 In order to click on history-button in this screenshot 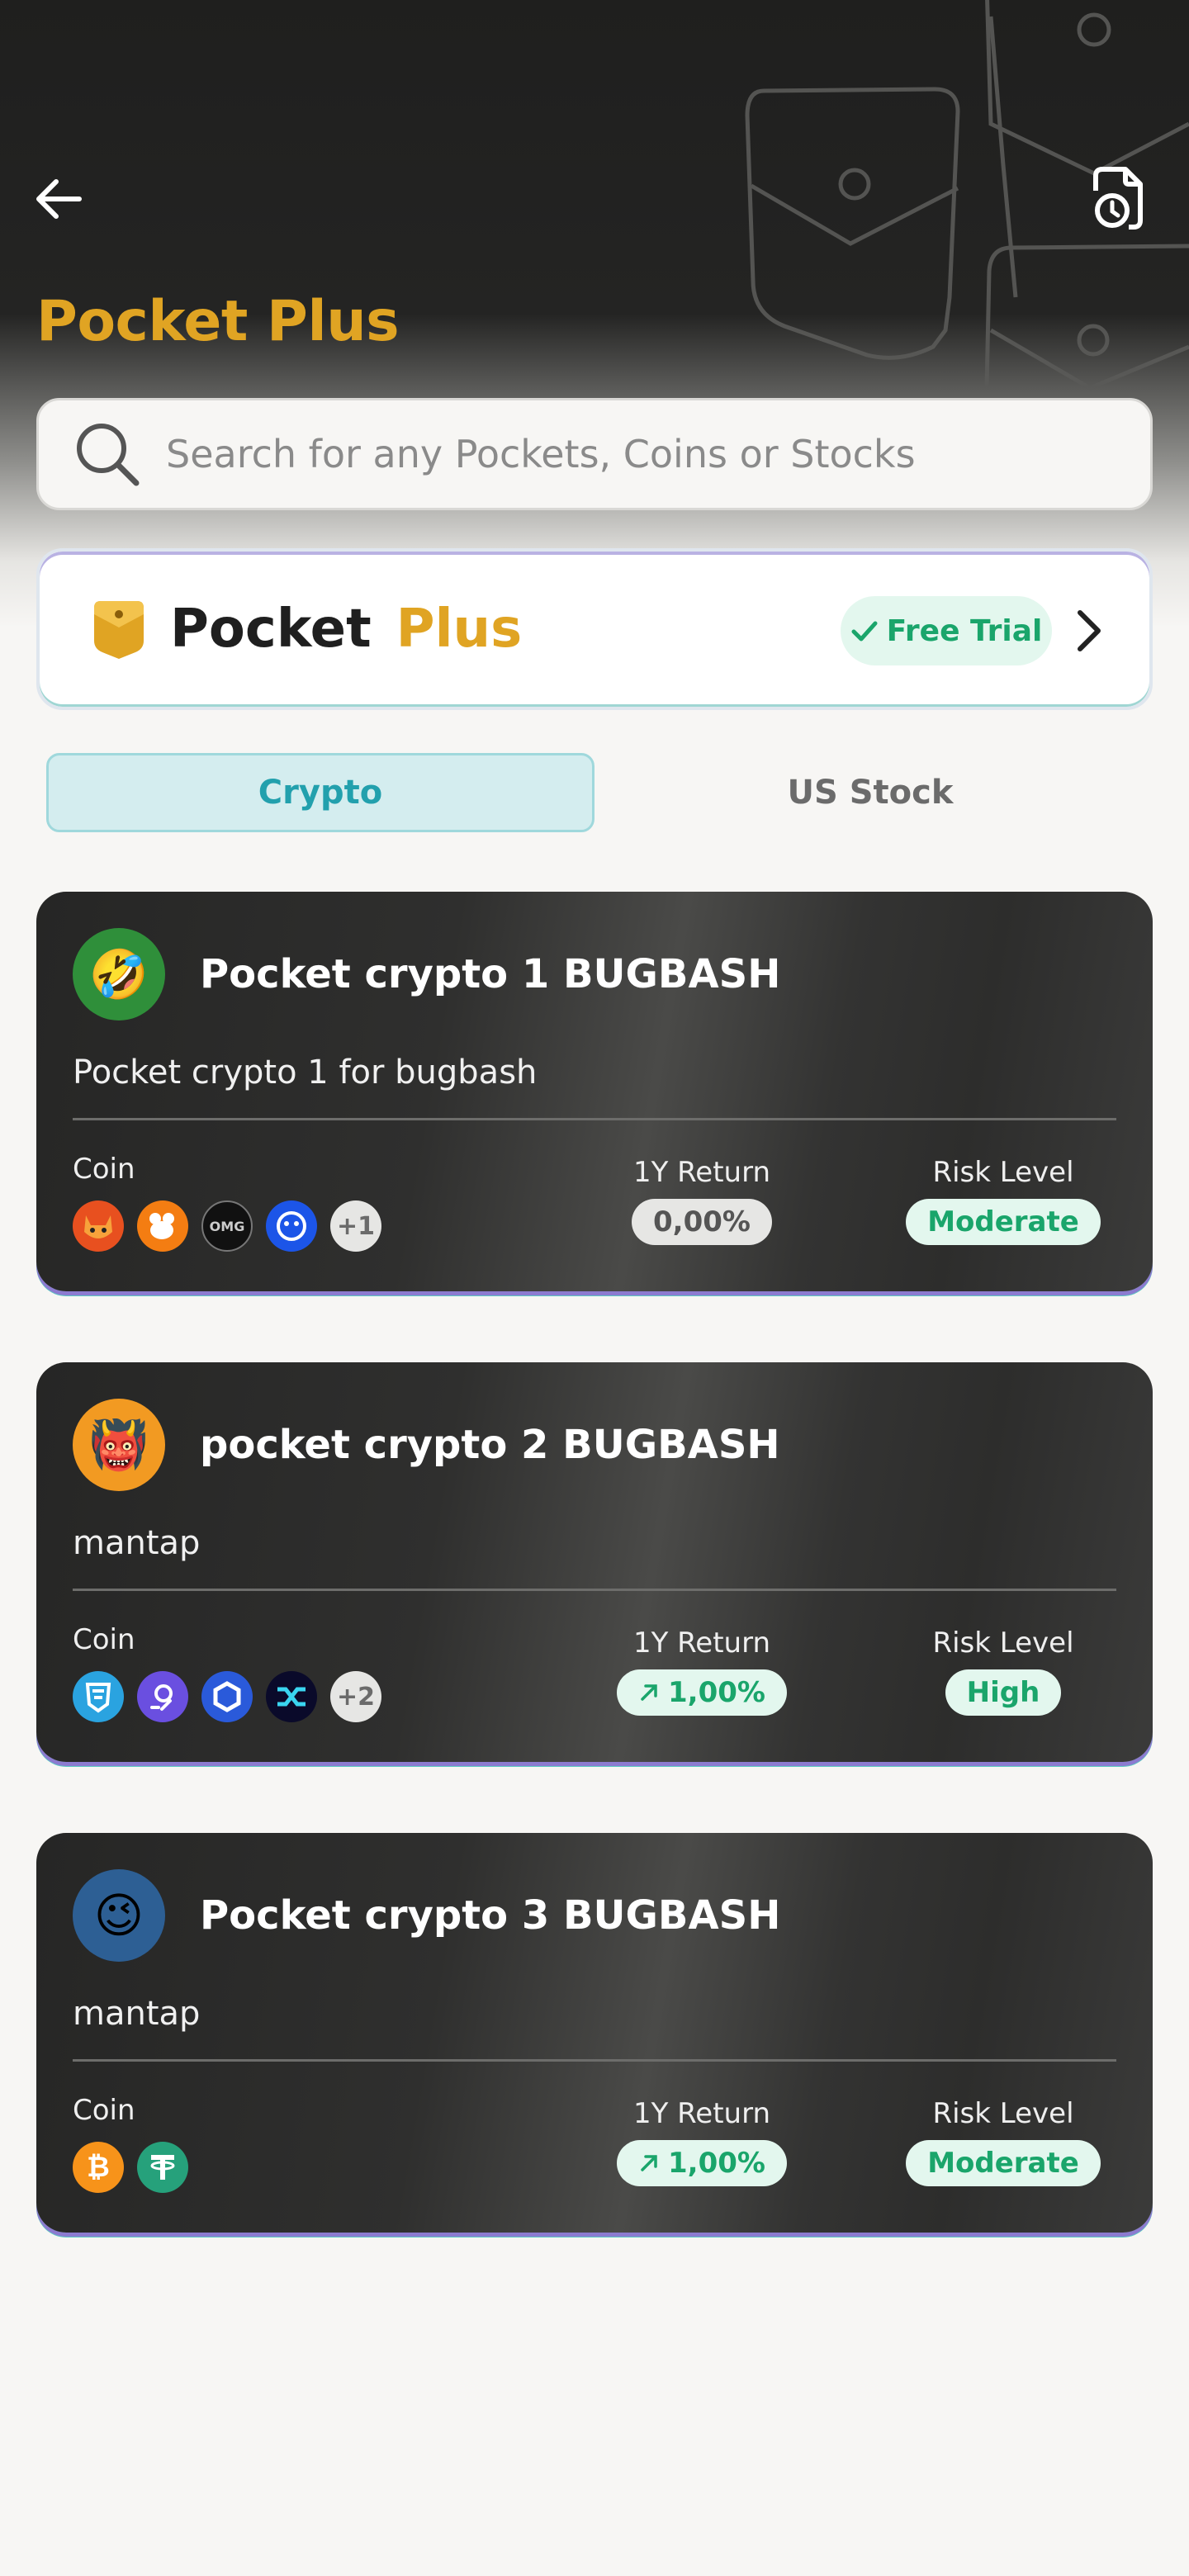, I will do `click(1119, 198)`.